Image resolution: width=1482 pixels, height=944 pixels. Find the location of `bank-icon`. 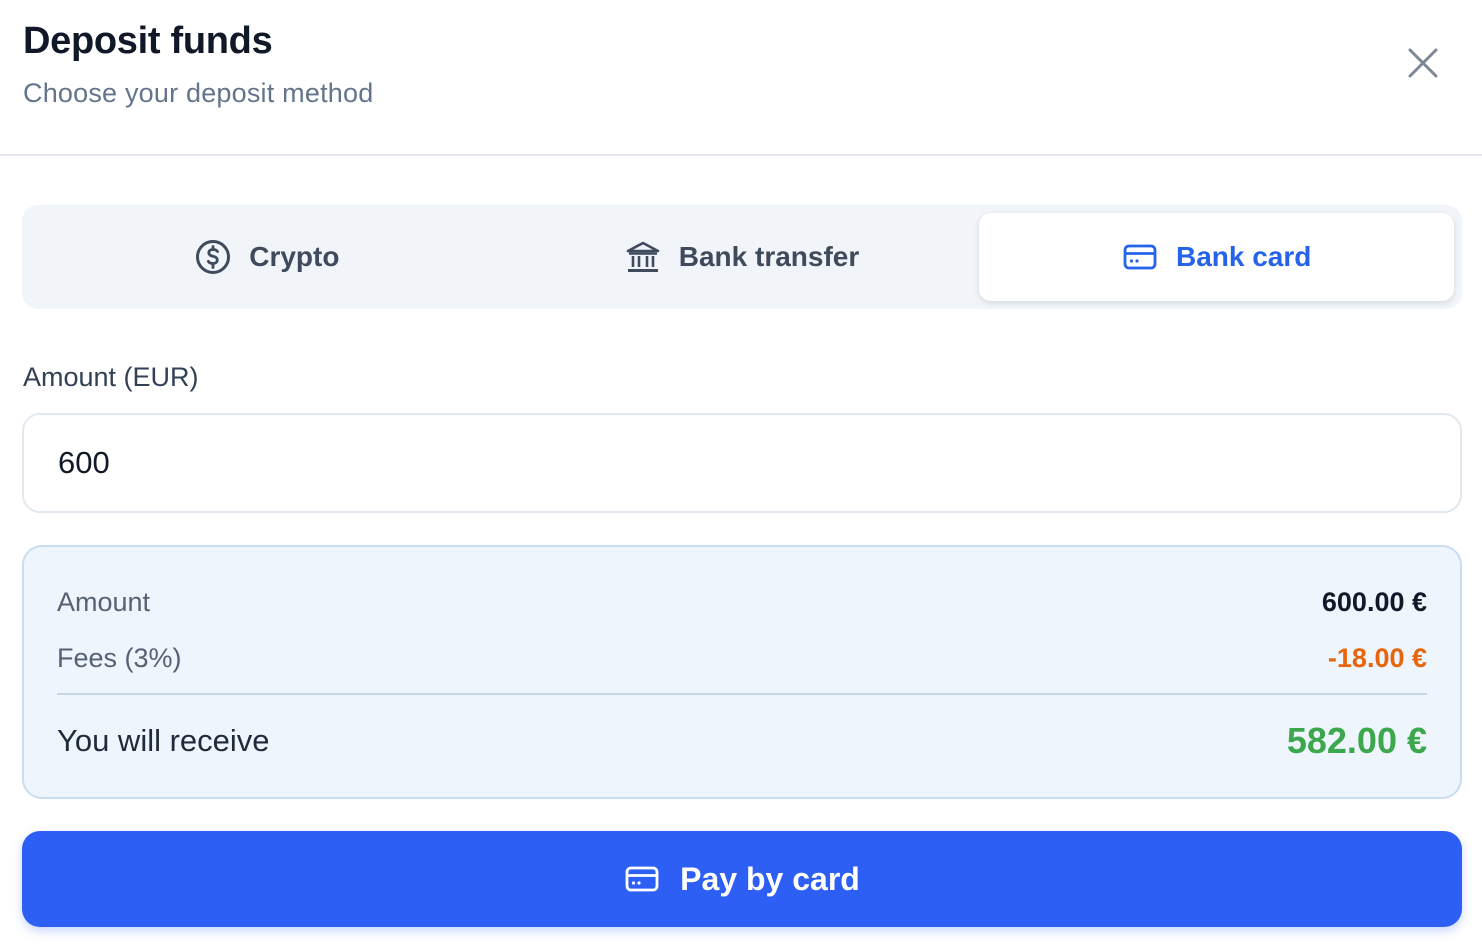

bank-icon is located at coordinates (643, 256).